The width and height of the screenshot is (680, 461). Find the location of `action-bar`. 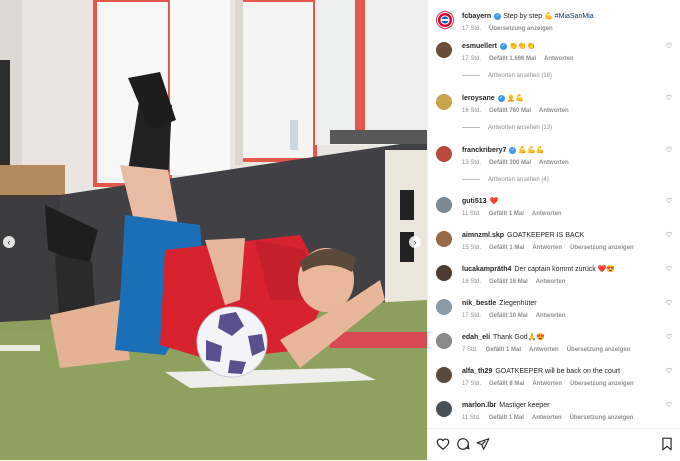

action-bar is located at coordinates (554, 444).